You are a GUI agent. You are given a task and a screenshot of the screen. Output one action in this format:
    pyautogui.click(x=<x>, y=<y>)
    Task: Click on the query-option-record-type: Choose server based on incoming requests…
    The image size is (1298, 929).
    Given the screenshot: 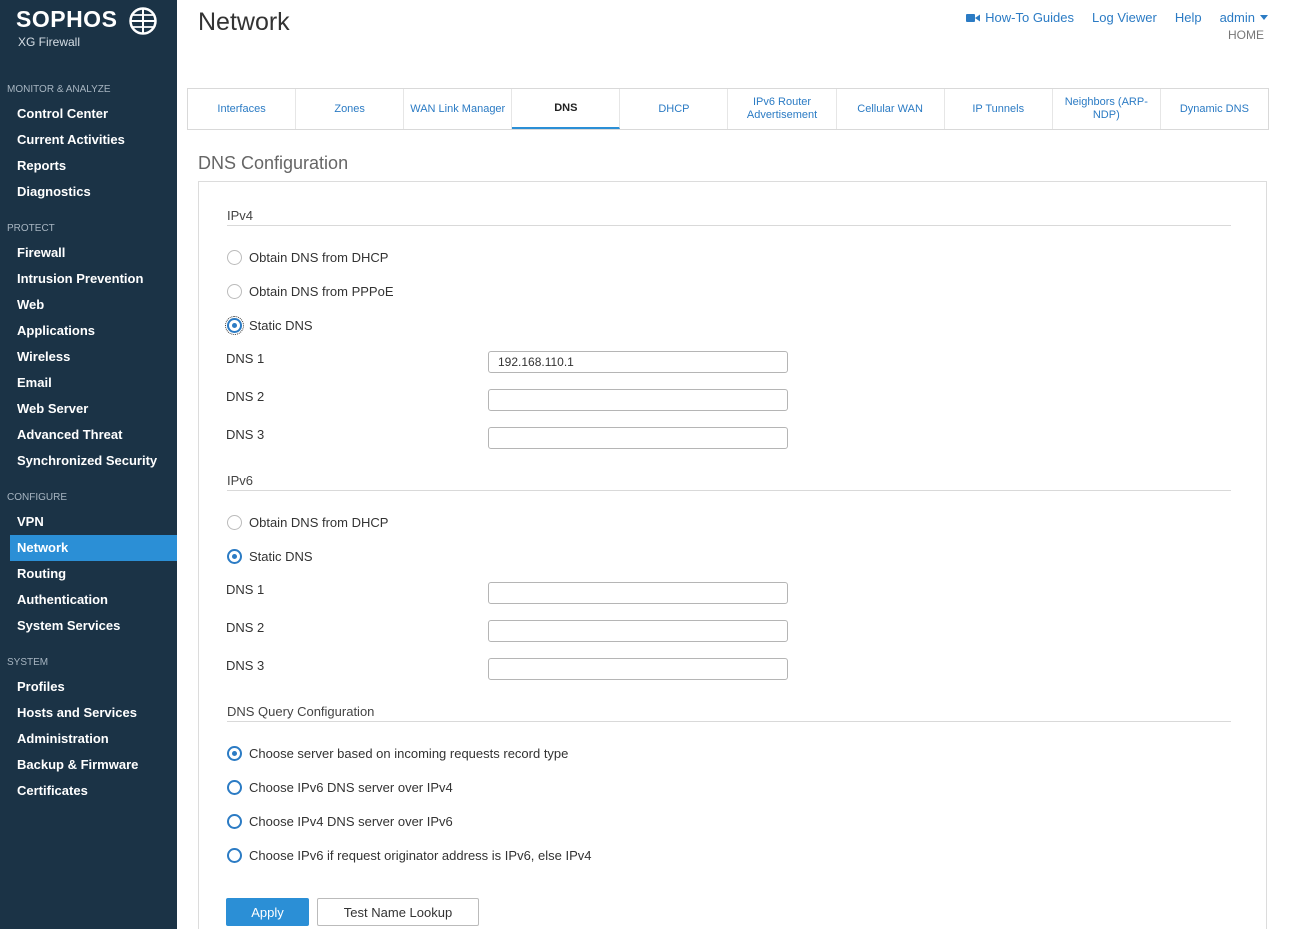 What is the action you would take?
    pyautogui.click(x=397, y=753)
    